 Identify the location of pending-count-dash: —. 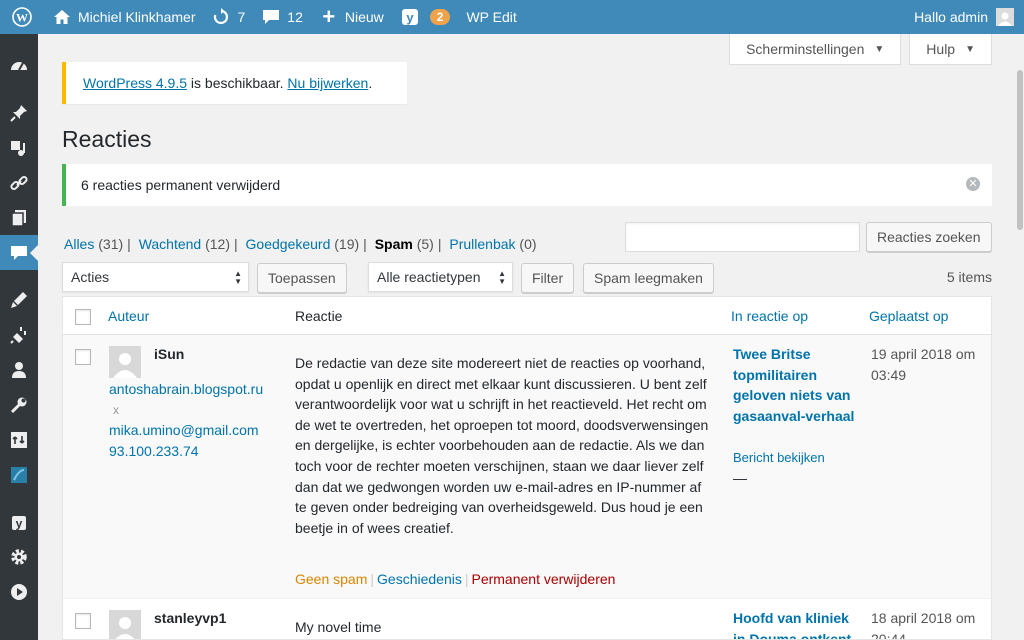
(740, 478).